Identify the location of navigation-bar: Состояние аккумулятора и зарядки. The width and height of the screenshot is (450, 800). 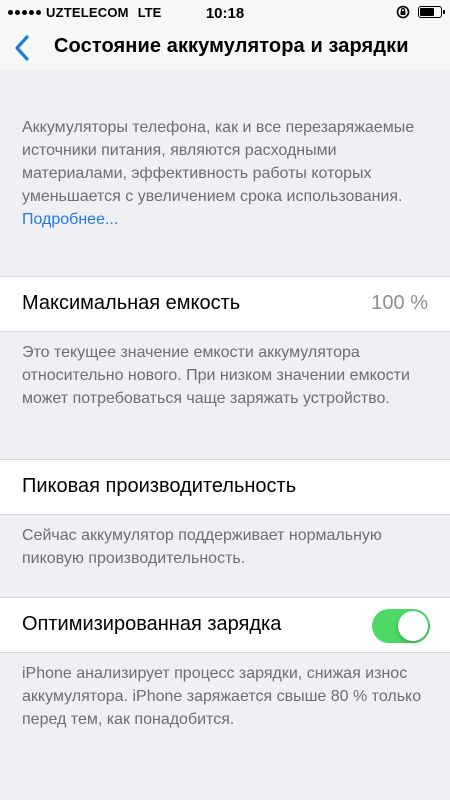
(225, 48).